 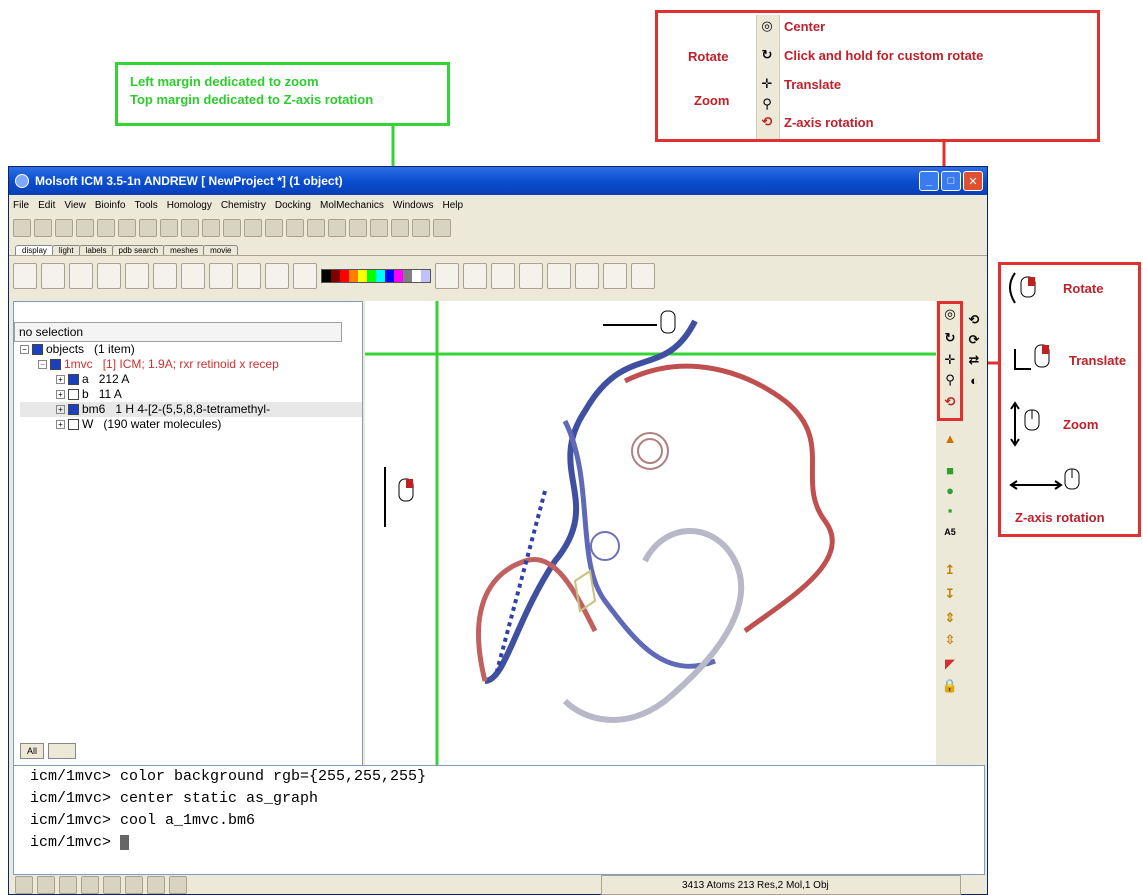 I want to click on open-file-icon, so click(x=43, y=228).